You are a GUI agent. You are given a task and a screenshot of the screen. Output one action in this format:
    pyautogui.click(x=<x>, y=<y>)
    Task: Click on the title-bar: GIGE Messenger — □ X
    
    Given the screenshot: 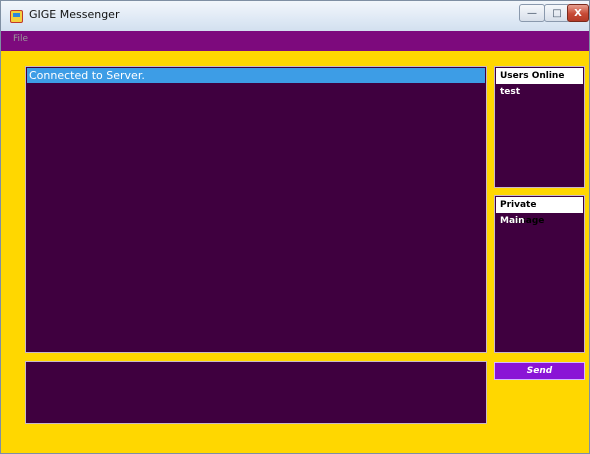 What is the action you would take?
    pyautogui.click(x=295, y=16)
    